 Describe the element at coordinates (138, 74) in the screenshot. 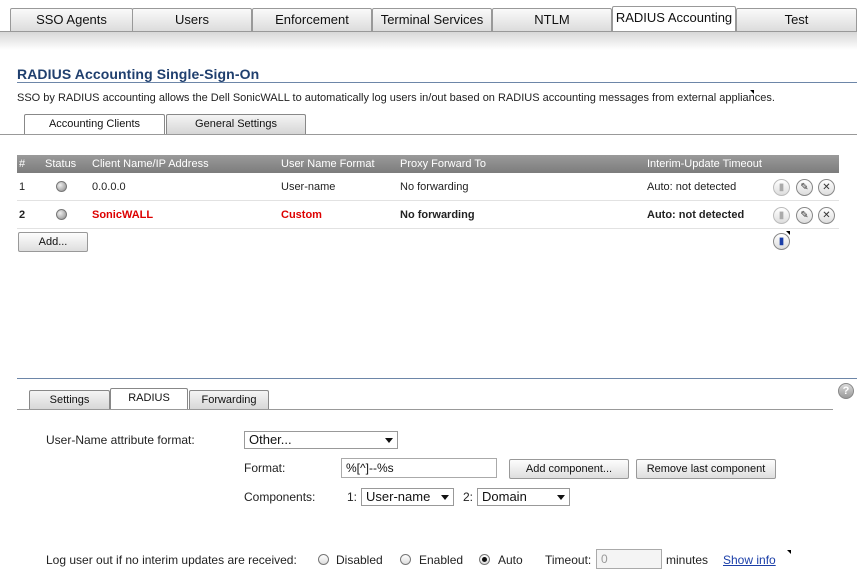

I see `page-title: RADIUS Accounting Single-Sign-On` at that location.